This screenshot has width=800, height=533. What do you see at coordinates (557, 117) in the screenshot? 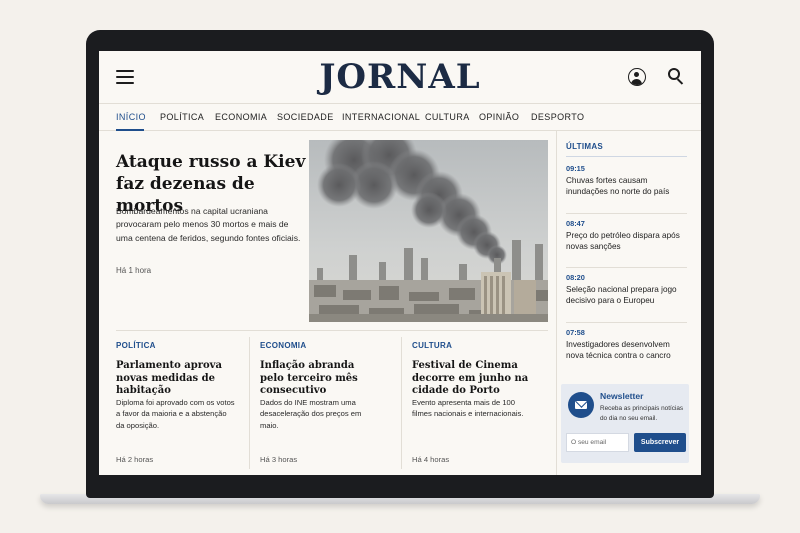
I see `nav-item-desporto: DESPORTO` at bounding box center [557, 117].